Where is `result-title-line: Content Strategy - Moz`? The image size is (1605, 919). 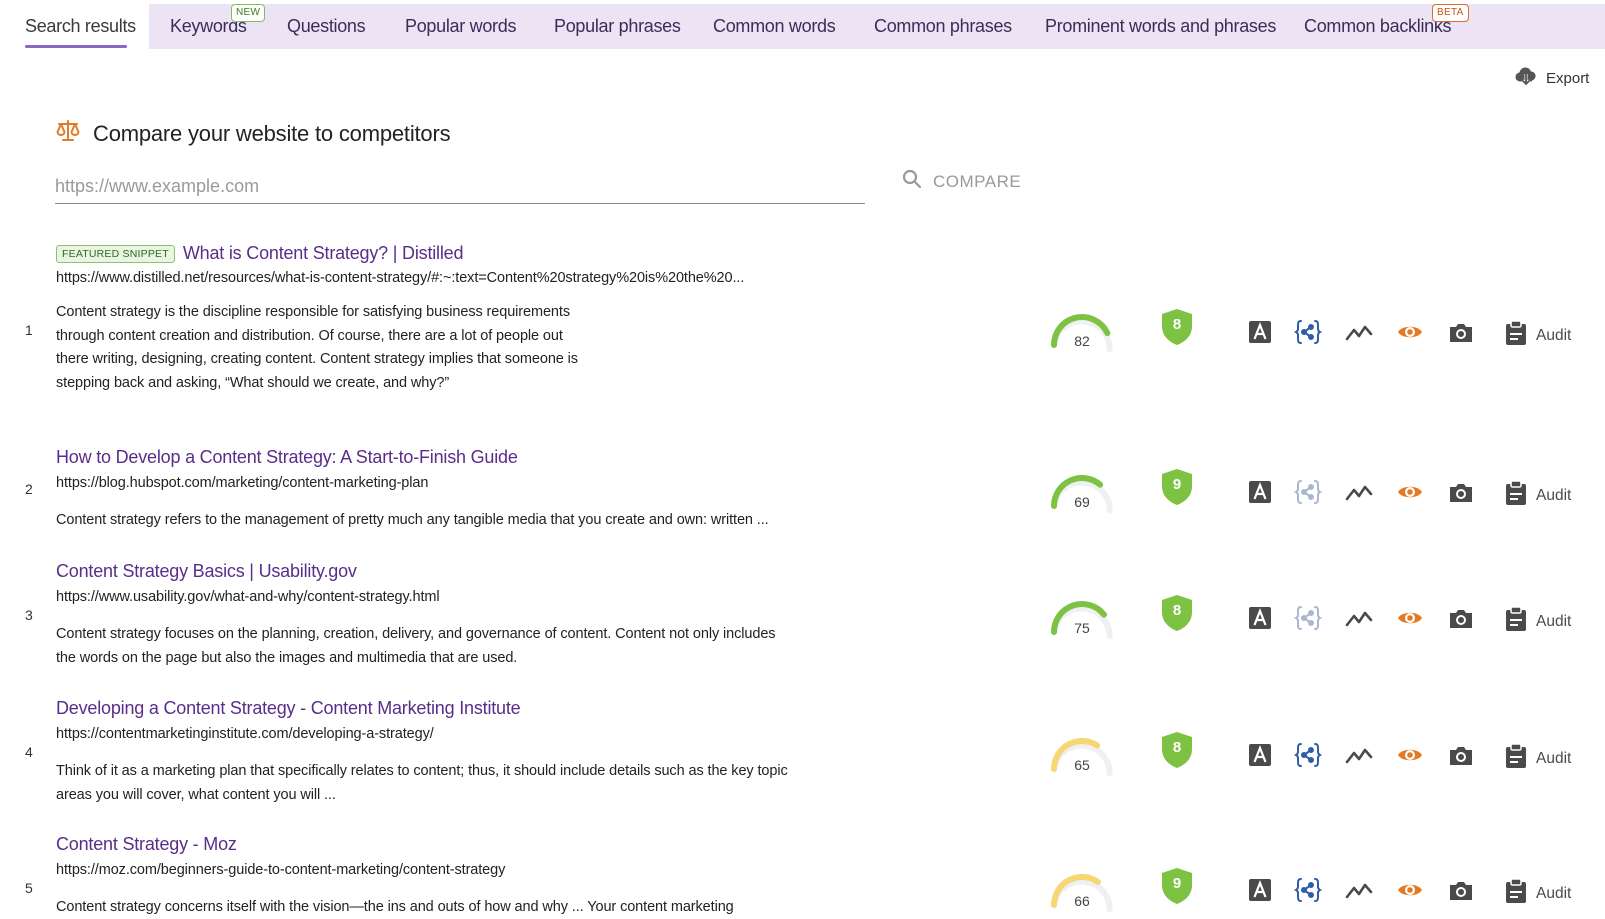
result-title-line: Content Strategy - Moz is located at coordinates (146, 844).